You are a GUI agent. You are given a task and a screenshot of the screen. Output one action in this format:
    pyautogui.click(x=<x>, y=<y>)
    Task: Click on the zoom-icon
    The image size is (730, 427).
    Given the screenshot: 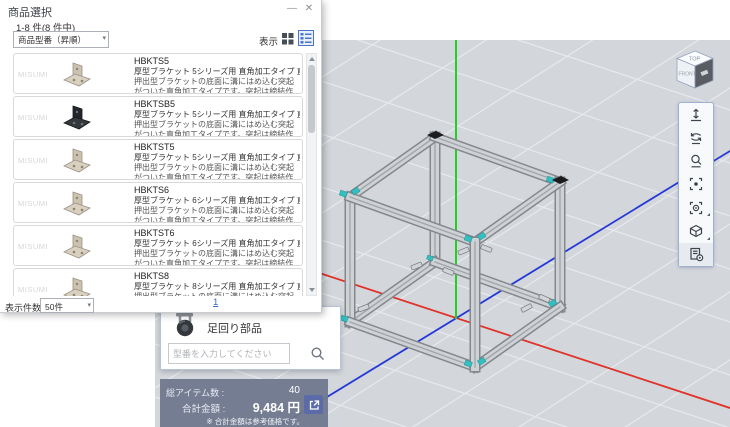 What is the action you would take?
    pyautogui.click(x=696, y=161)
    